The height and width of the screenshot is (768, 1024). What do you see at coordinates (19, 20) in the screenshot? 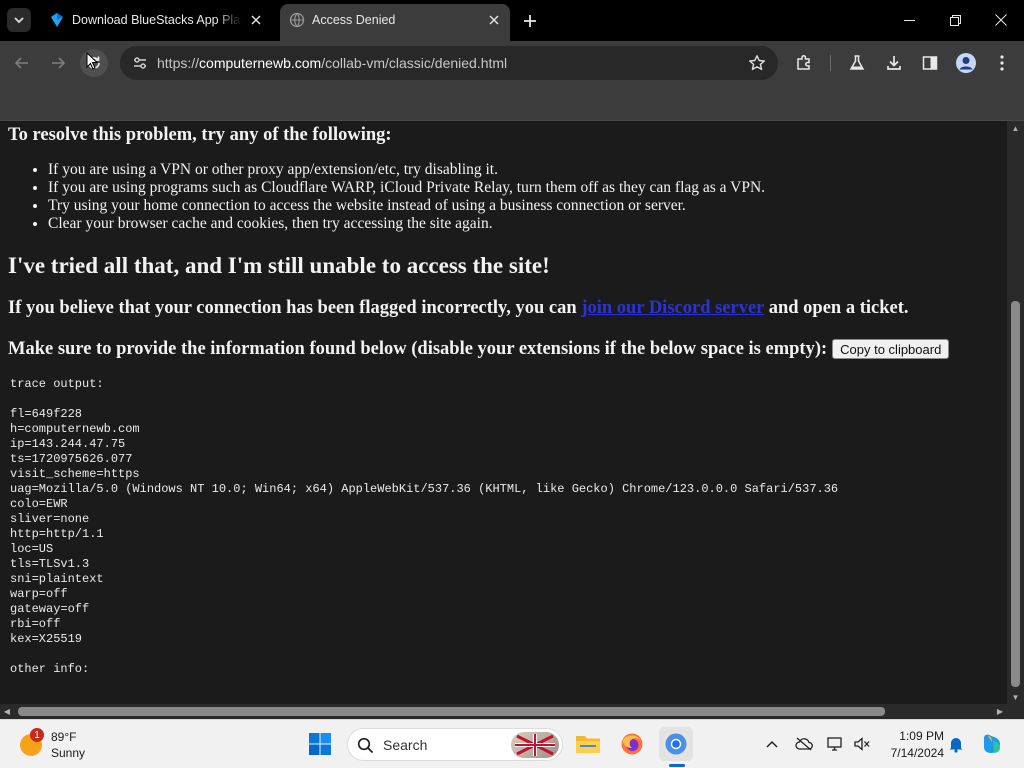
I see `tab-search-button` at bounding box center [19, 20].